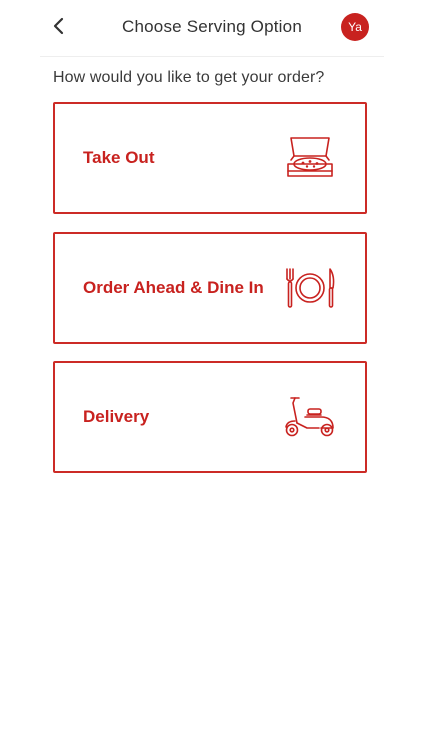  I want to click on plate-cutlery-icon, so click(310, 288).